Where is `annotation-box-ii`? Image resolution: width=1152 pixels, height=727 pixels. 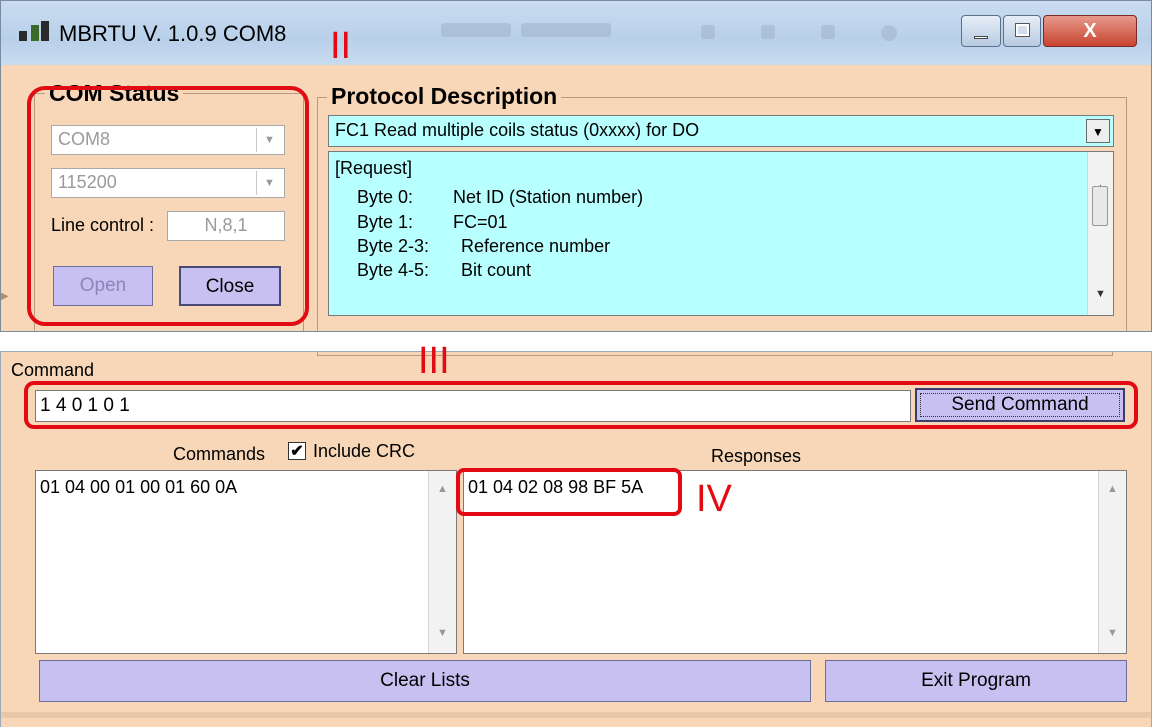 annotation-box-ii is located at coordinates (168, 206).